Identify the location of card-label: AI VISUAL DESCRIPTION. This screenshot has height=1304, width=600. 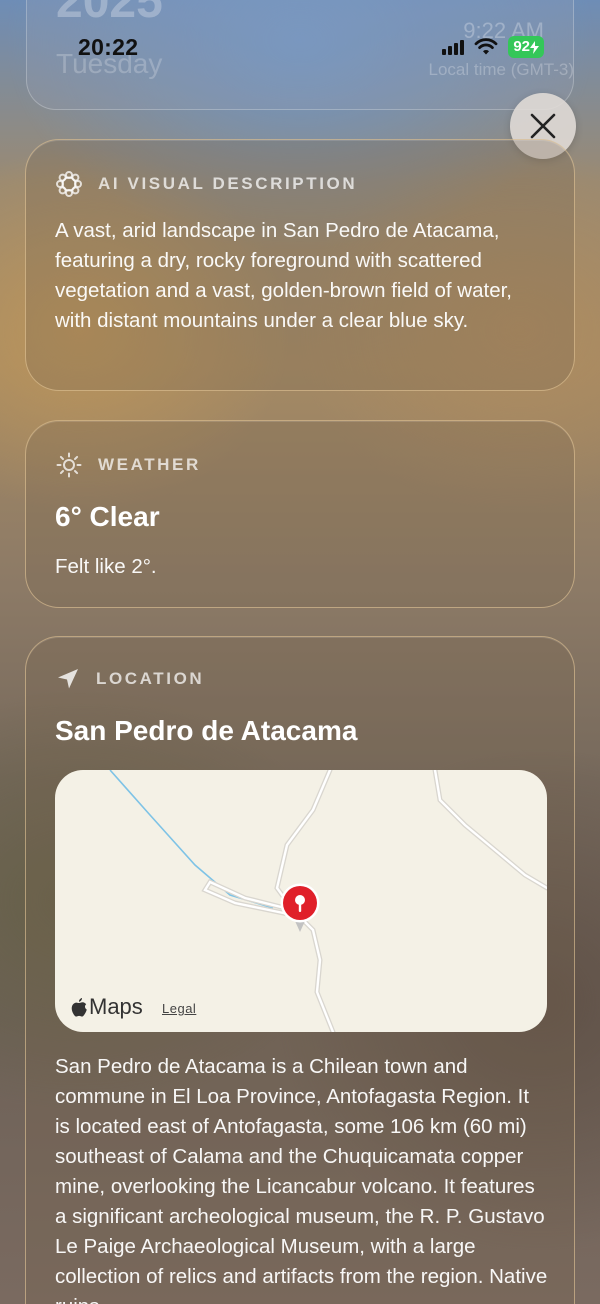
(228, 183).